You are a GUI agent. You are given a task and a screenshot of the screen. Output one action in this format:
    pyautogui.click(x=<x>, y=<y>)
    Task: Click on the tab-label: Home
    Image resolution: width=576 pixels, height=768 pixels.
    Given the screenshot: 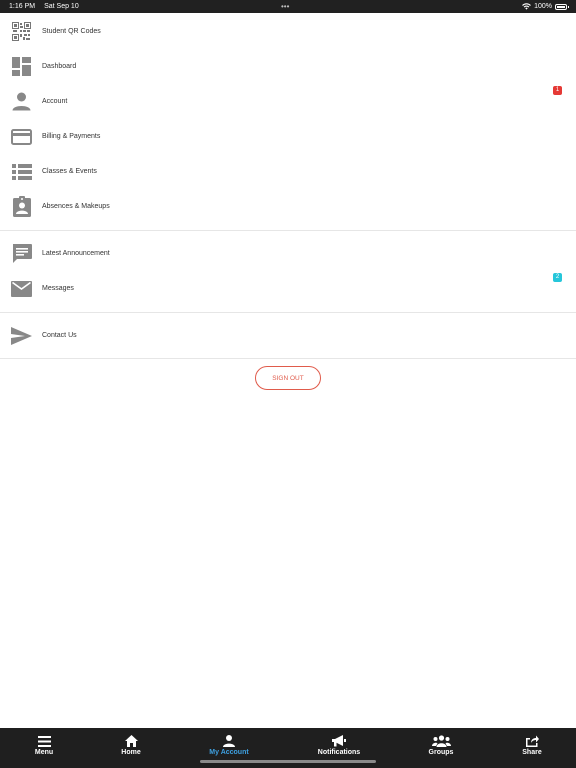 What is the action you would take?
    pyautogui.click(x=131, y=752)
    